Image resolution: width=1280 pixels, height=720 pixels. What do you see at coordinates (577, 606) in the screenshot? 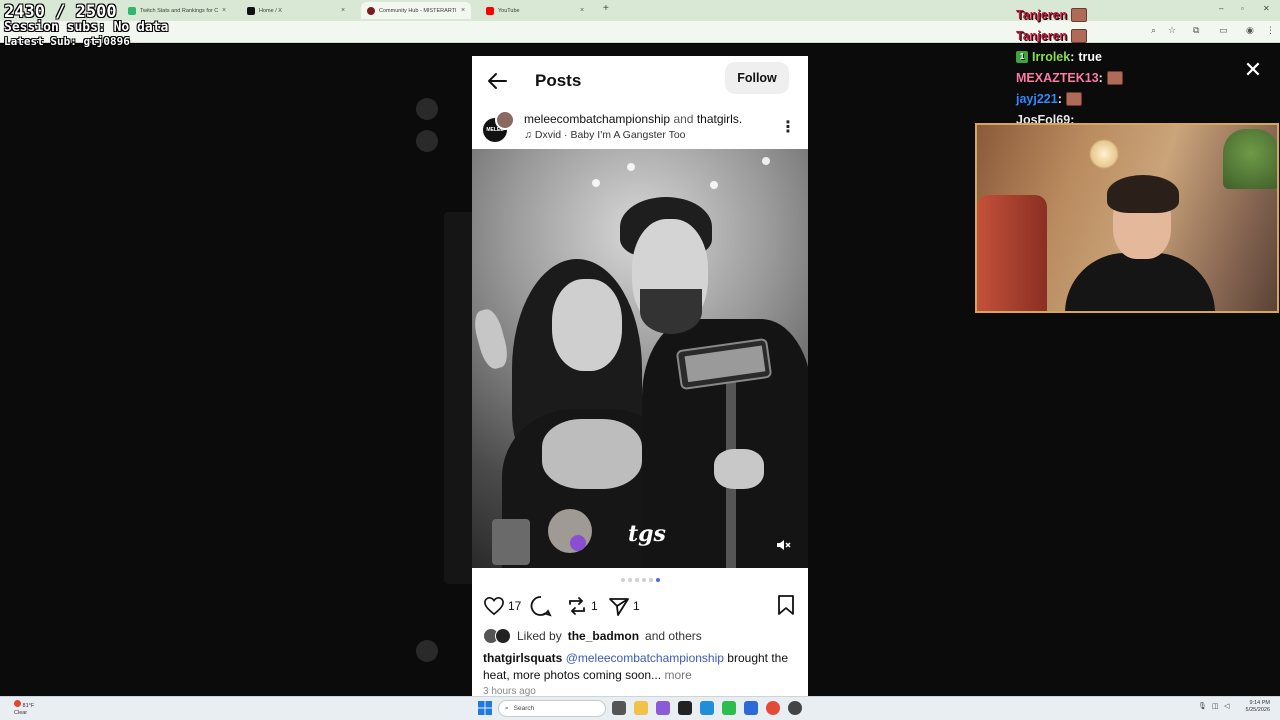
I see `repost-icon` at bounding box center [577, 606].